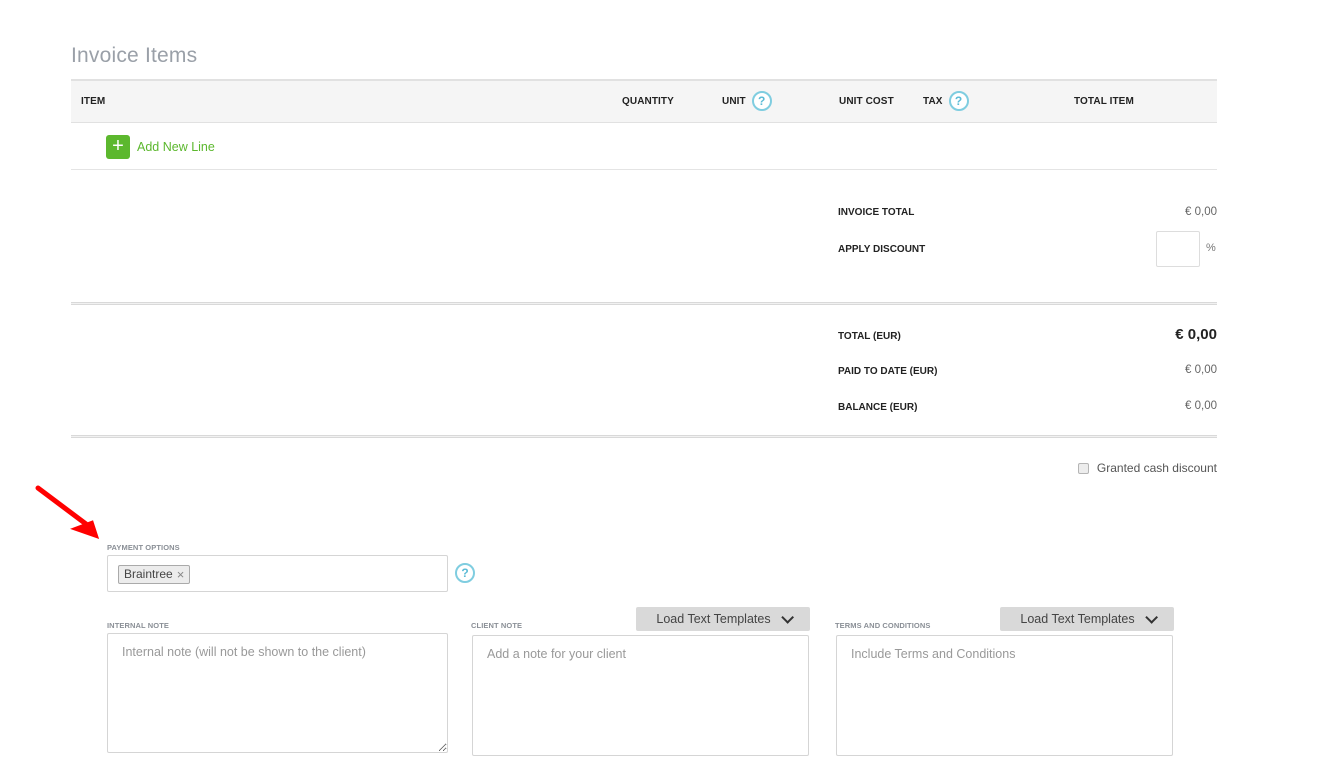 The width and height of the screenshot is (1321, 783). What do you see at coordinates (148, 574) in the screenshot?
I see `payment-option-tag-label: Braintree` at bounding box center [148, 574].